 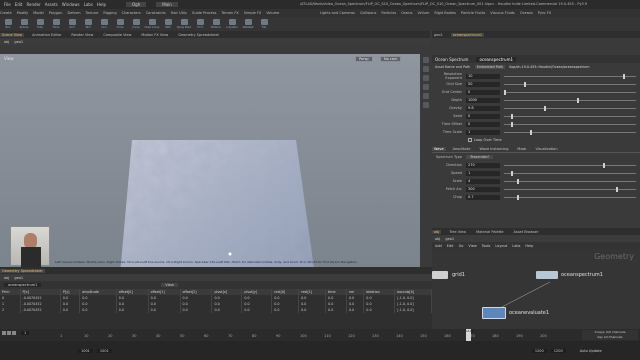 I want to click on ss-path-obj: obj, so click(x=6, y=278).